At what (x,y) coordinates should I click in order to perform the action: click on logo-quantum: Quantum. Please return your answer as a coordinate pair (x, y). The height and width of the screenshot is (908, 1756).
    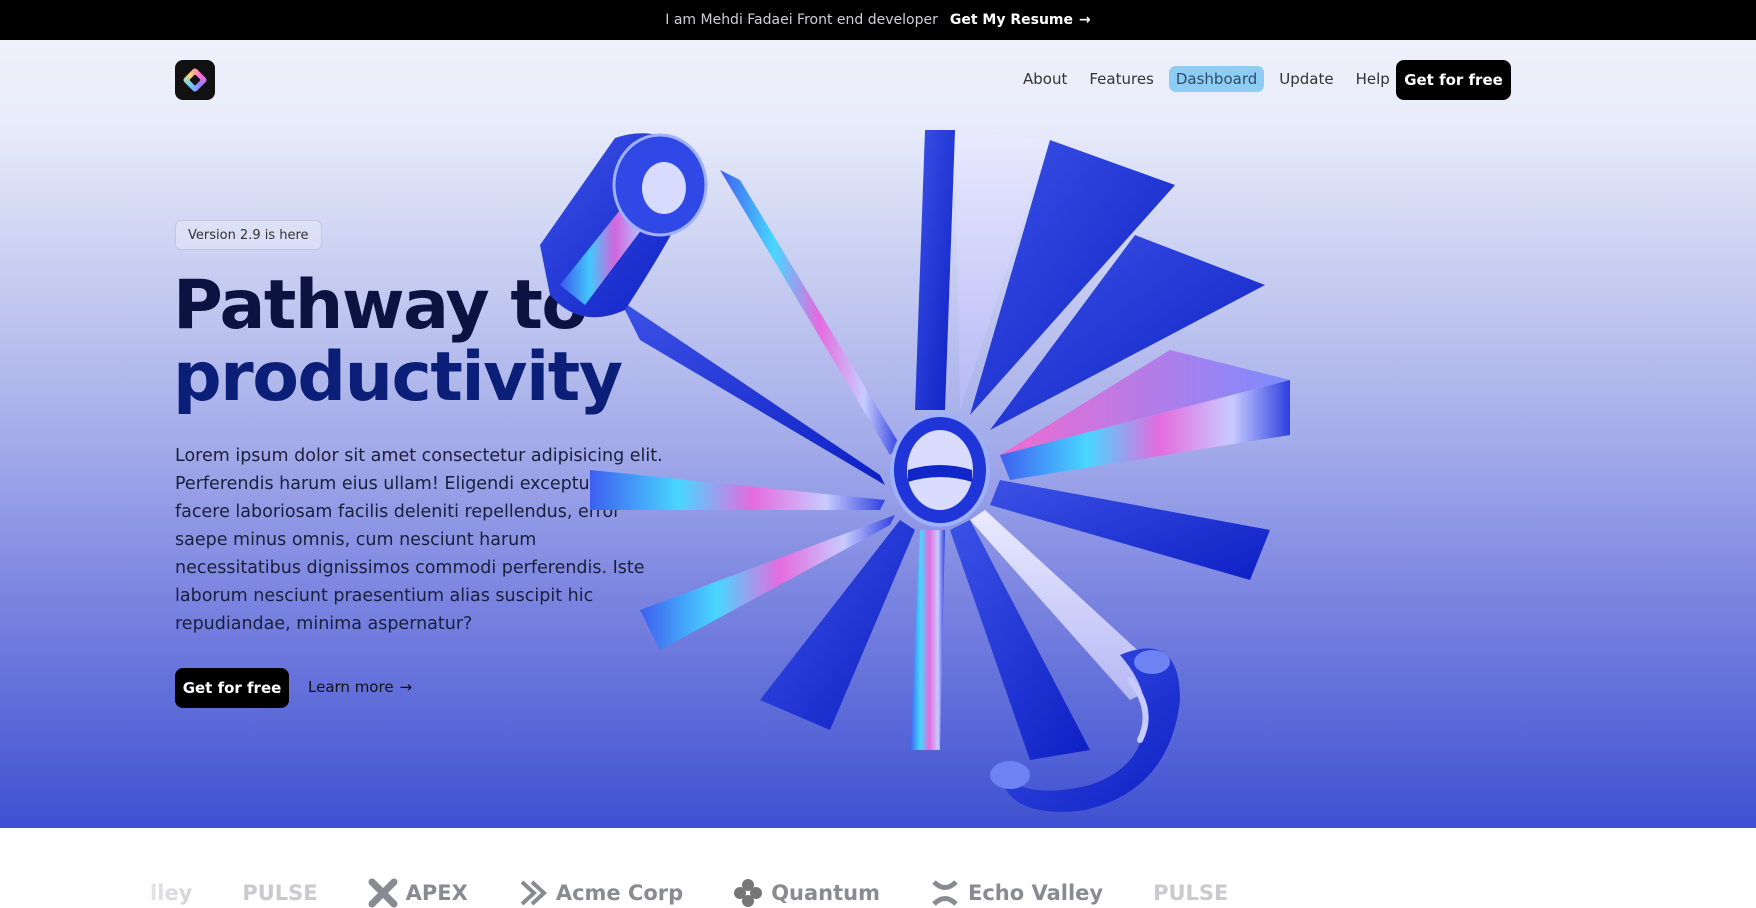
    Looking at the image, I should click on (806, 893).